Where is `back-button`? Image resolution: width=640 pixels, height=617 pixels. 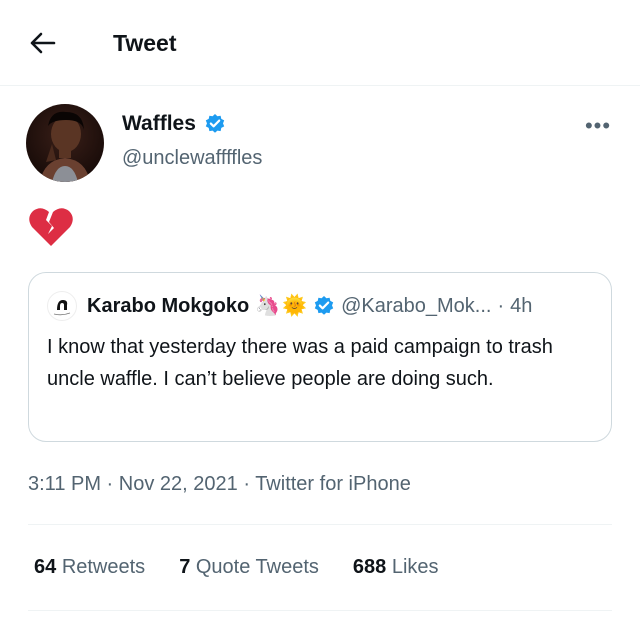 back-button is located at coordinates (43, 43).